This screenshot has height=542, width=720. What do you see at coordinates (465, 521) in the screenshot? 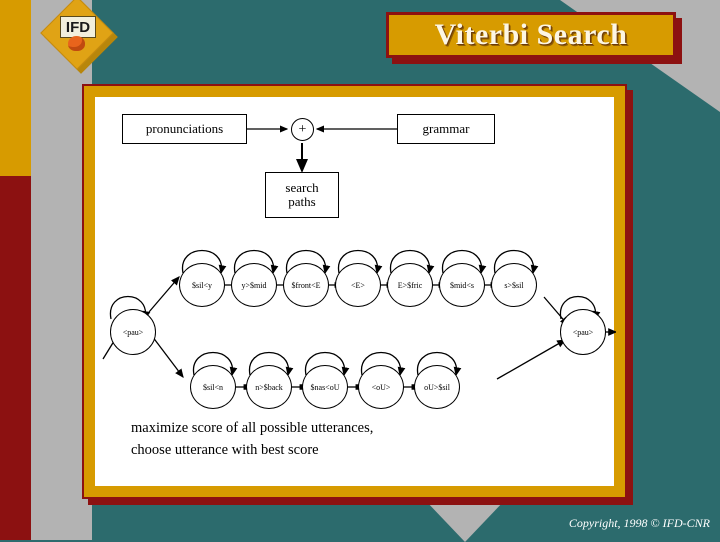
I see `decorative-triangle-bottom` at bounding box center [465, 521].